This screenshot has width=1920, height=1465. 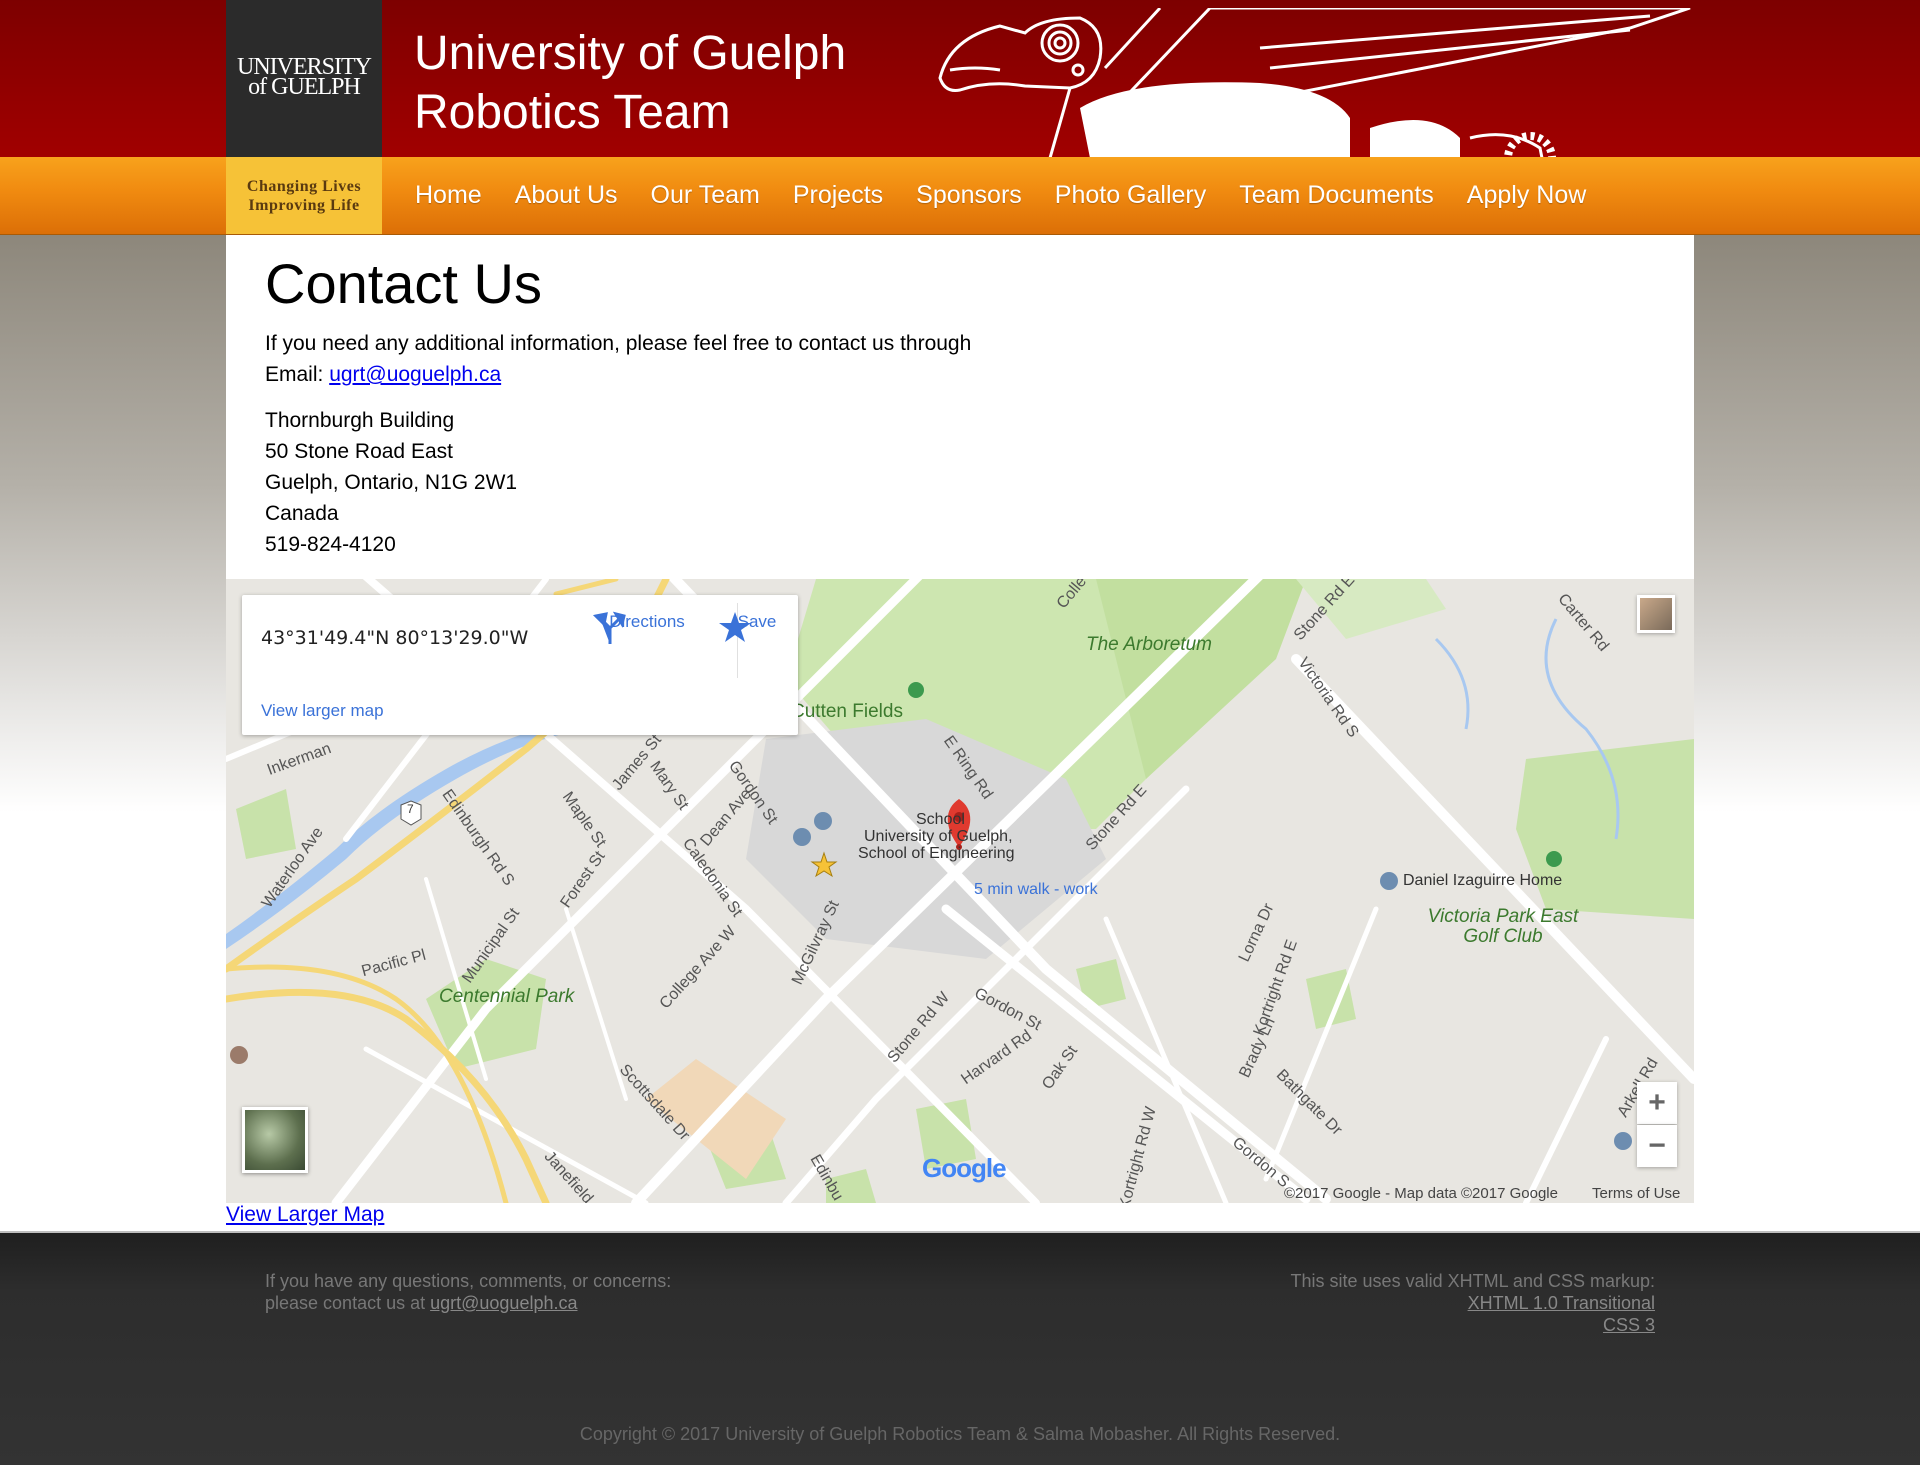 What do you see at coordinates (403, 283) in the screenshot?
I see `page-title: Contact Us` at bounding box center [403, 283].